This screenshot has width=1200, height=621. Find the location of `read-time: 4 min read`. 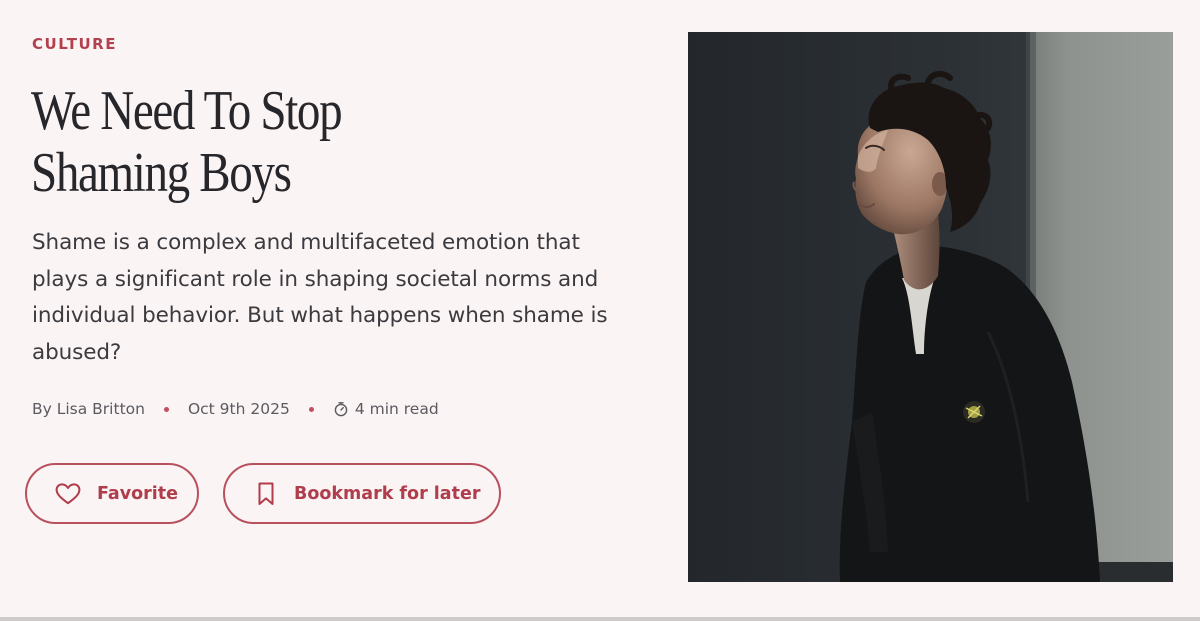

read-time: 4 min read is located at coordinates (386, 409).